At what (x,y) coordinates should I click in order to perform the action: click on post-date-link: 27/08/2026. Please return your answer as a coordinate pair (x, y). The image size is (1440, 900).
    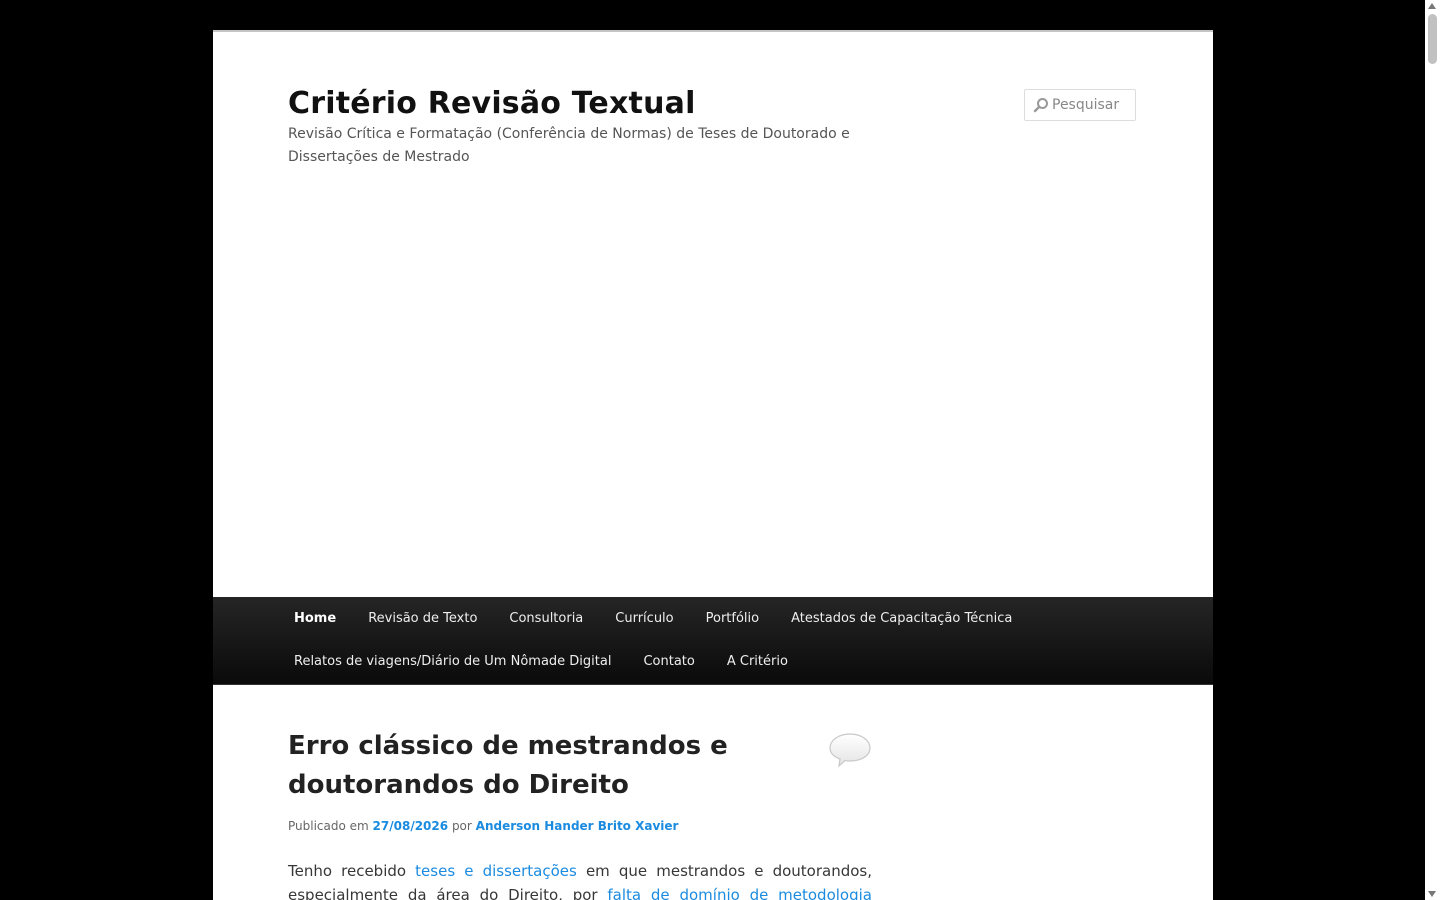
    Looking at the image, I should click on (411, 826).